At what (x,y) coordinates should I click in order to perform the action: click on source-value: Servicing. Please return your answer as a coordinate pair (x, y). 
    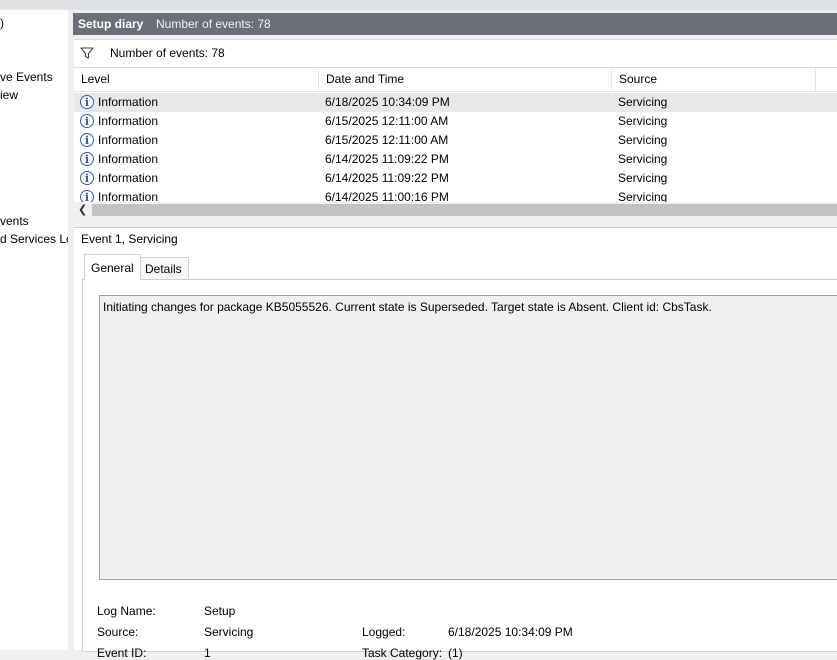
    Looking at the image, I should click on (229, 632).